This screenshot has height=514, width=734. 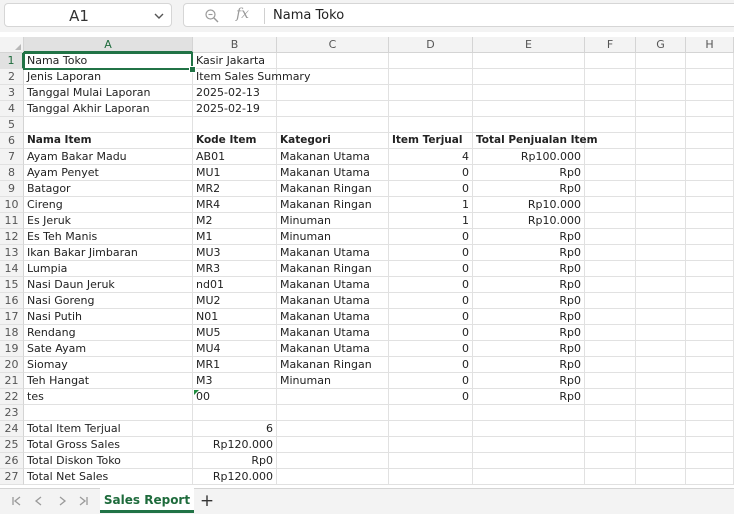 I want to click on cell-e1, so click(x=529, y=61).